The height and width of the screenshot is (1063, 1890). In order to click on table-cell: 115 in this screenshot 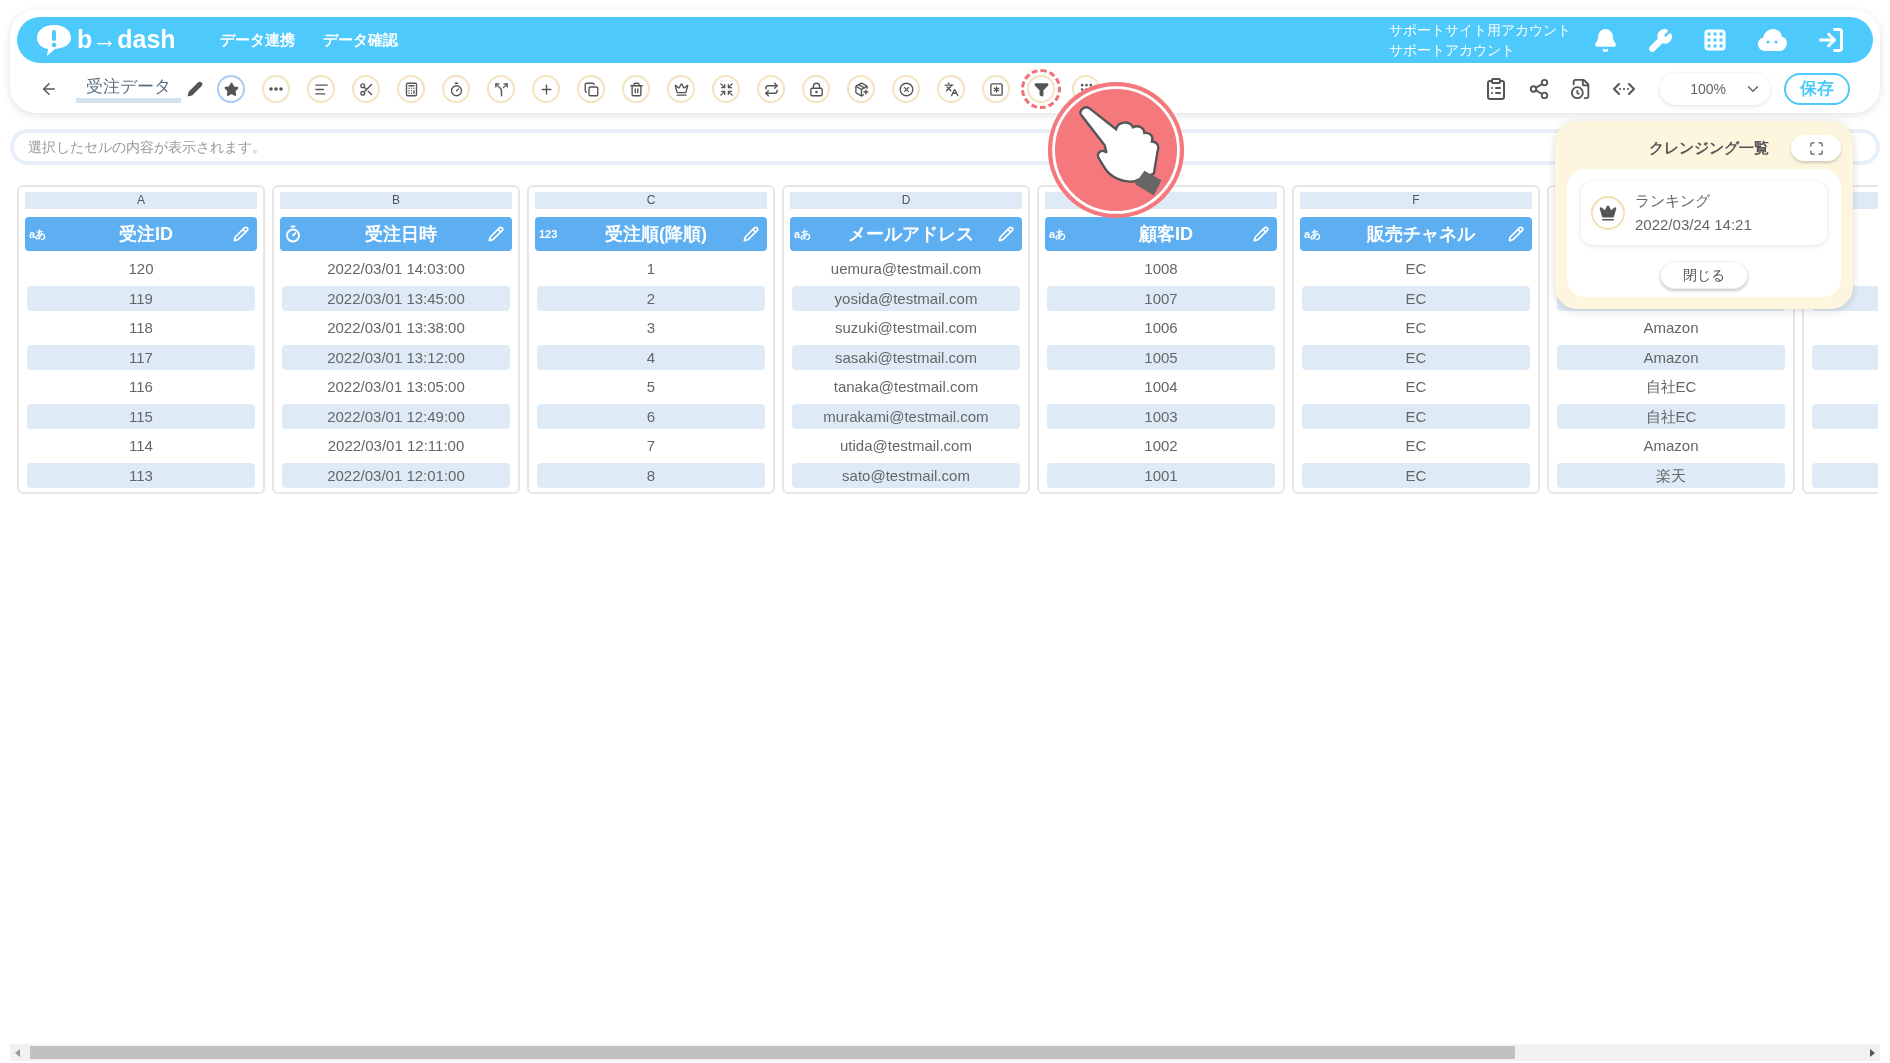, I will do `click(141, 416)`.